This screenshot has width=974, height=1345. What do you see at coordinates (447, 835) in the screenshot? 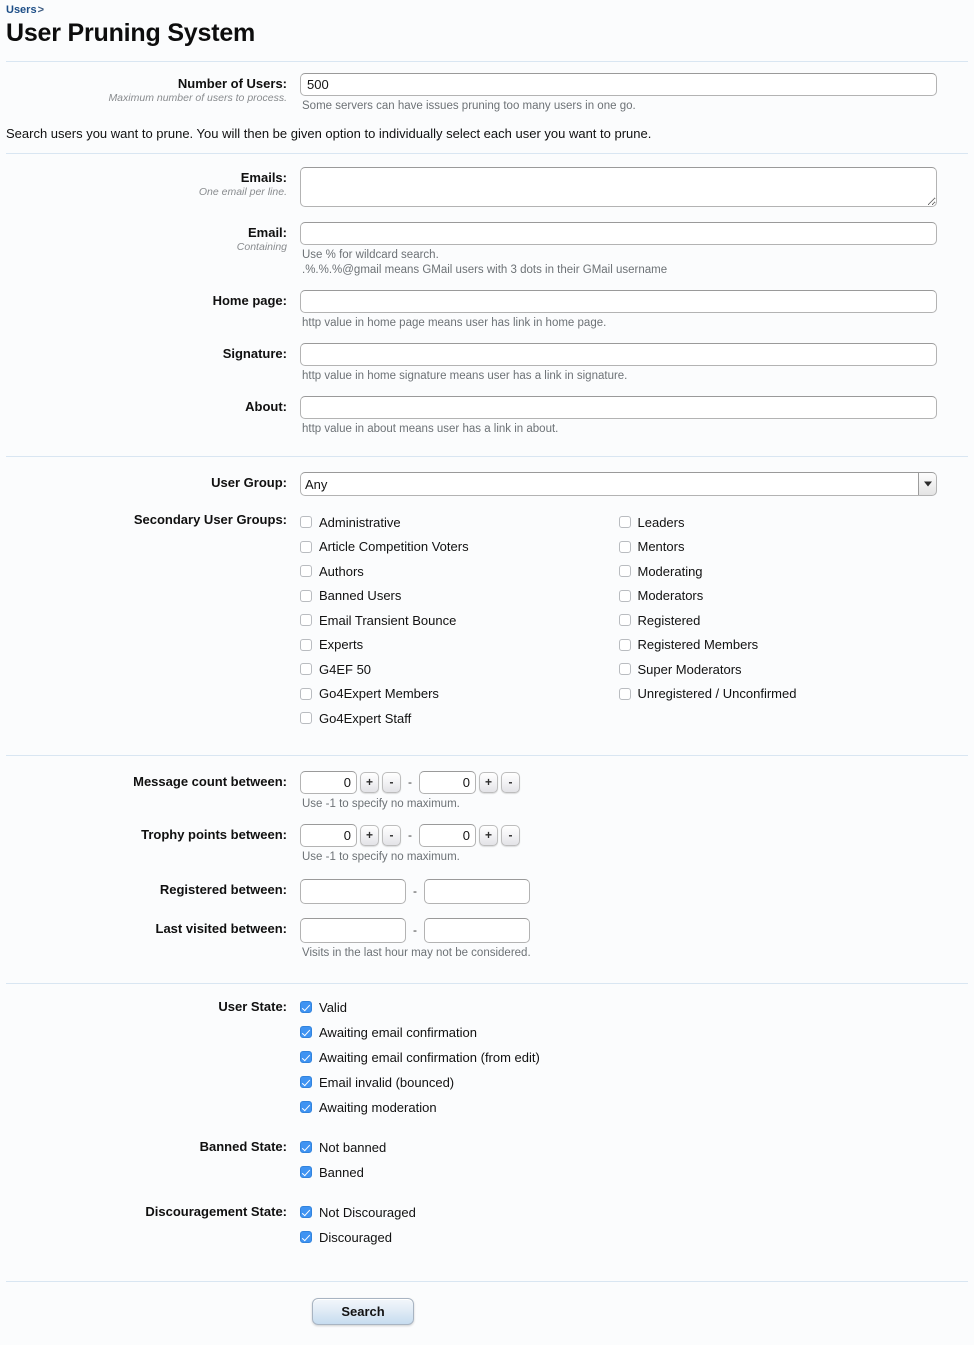
I see `trophy-points-max-input` at bounding box center [447, 835].